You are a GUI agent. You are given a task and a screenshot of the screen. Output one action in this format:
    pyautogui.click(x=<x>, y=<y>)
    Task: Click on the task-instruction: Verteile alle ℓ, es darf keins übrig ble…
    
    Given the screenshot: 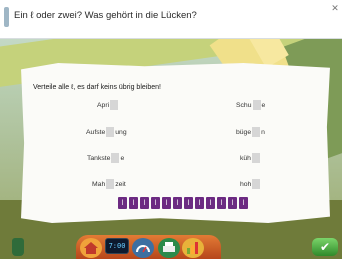 What is the action you would take?
    pyautogui.click(x=97, y=87)
    